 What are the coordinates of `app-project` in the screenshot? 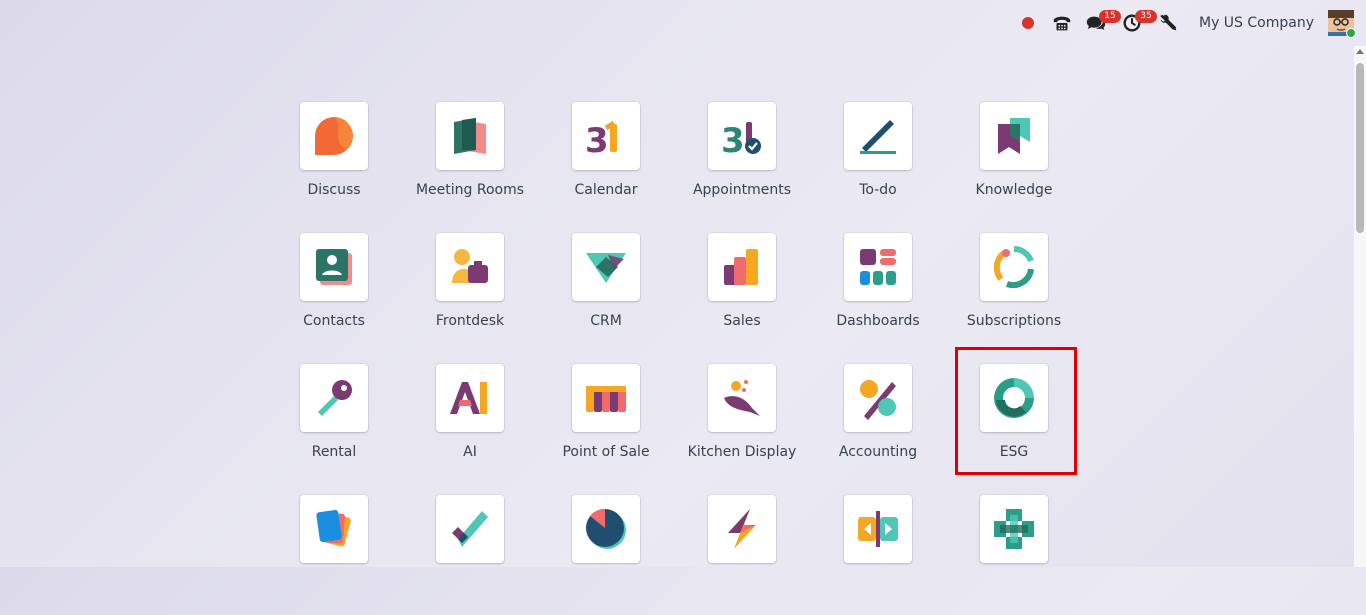 It's located at (470, 555).